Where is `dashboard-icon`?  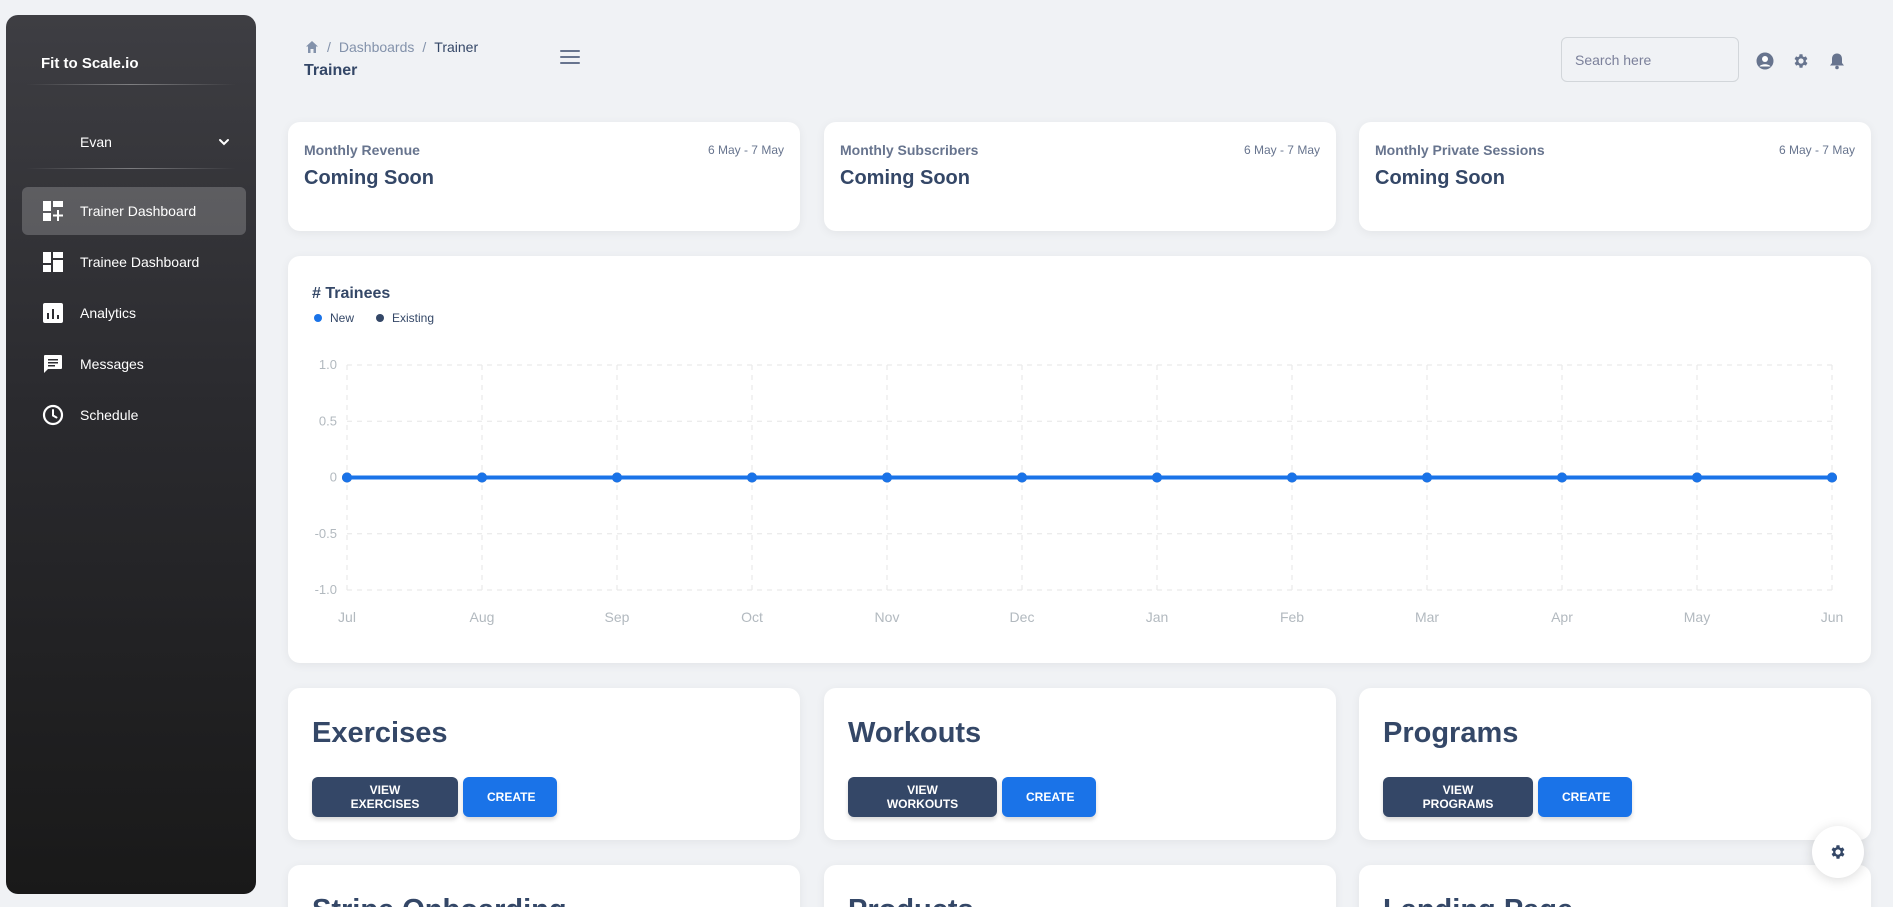
dashboard-icon is located at coordinates (53, 262).